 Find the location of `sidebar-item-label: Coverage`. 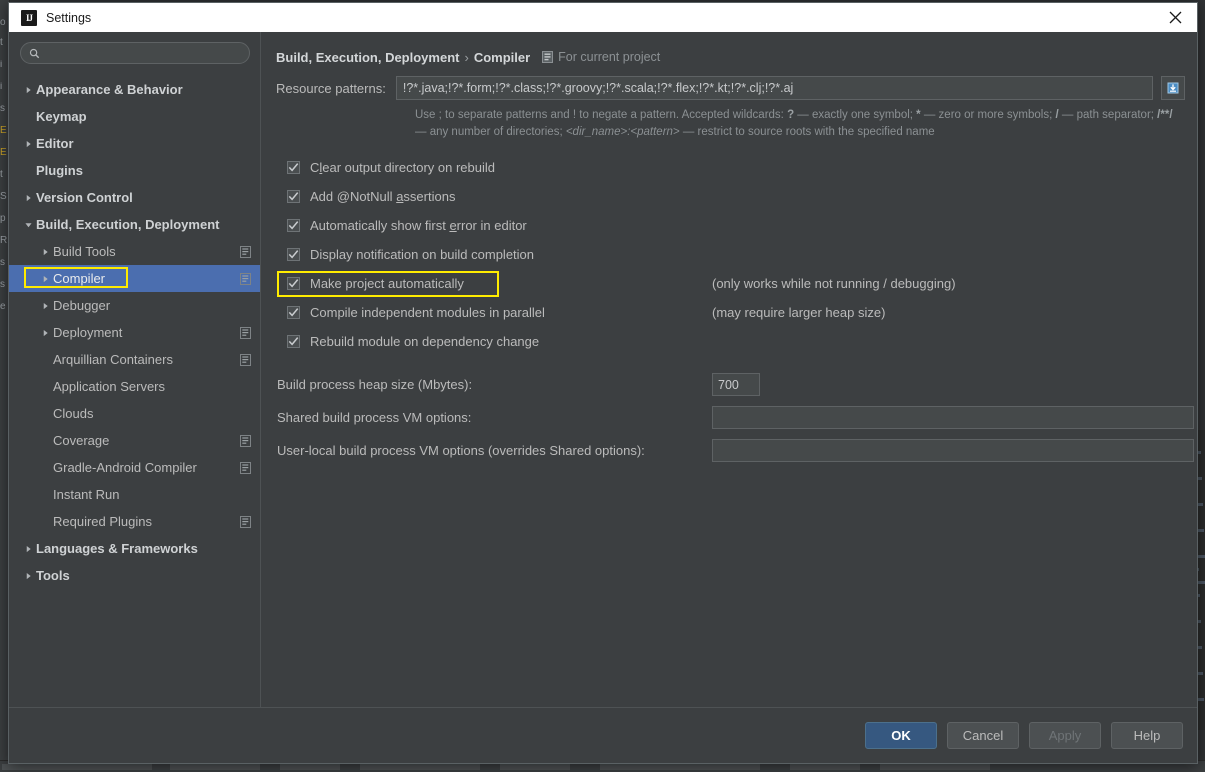

sidebar-item-label: Coverage is located at coordinates (81, 440).